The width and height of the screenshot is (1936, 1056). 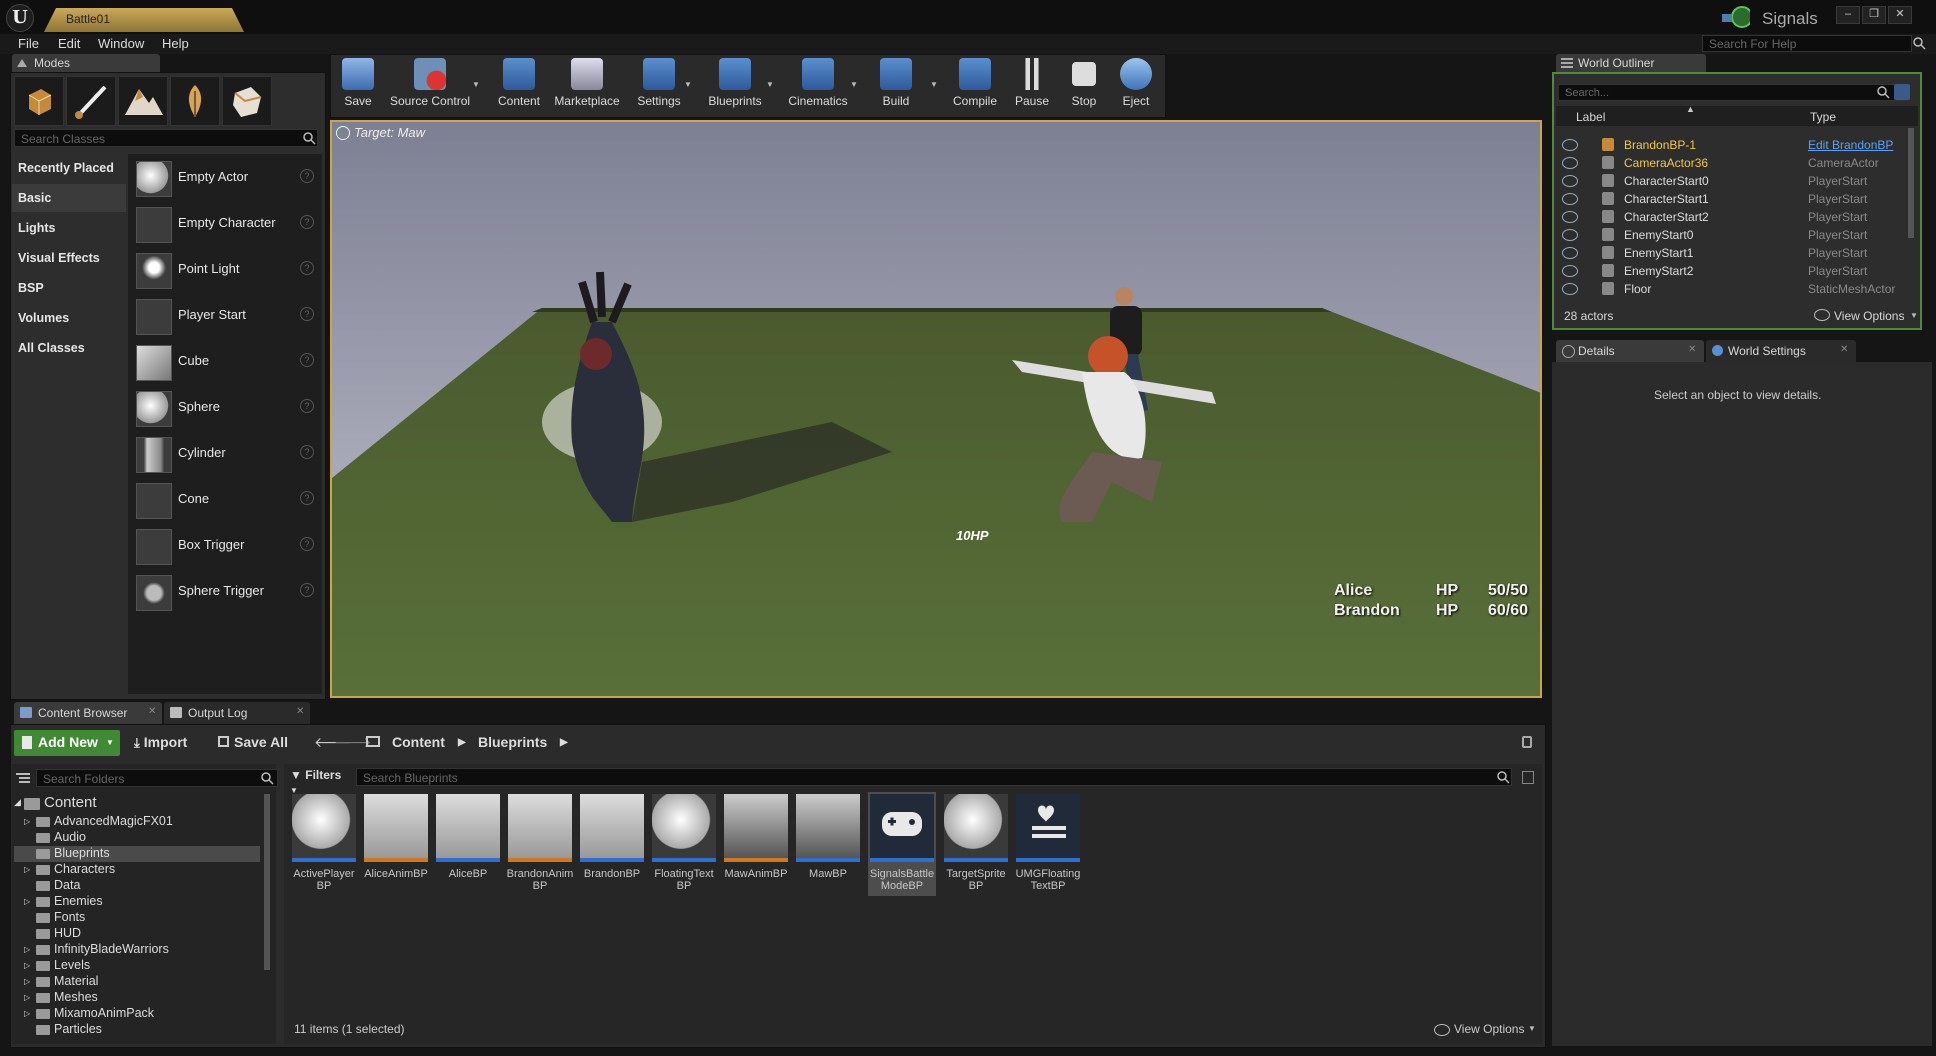 What do you see at coordinates (157, 778) in the screenshot?
I see `search-folders-input: Search Folders` at bounding box center [157, 778].